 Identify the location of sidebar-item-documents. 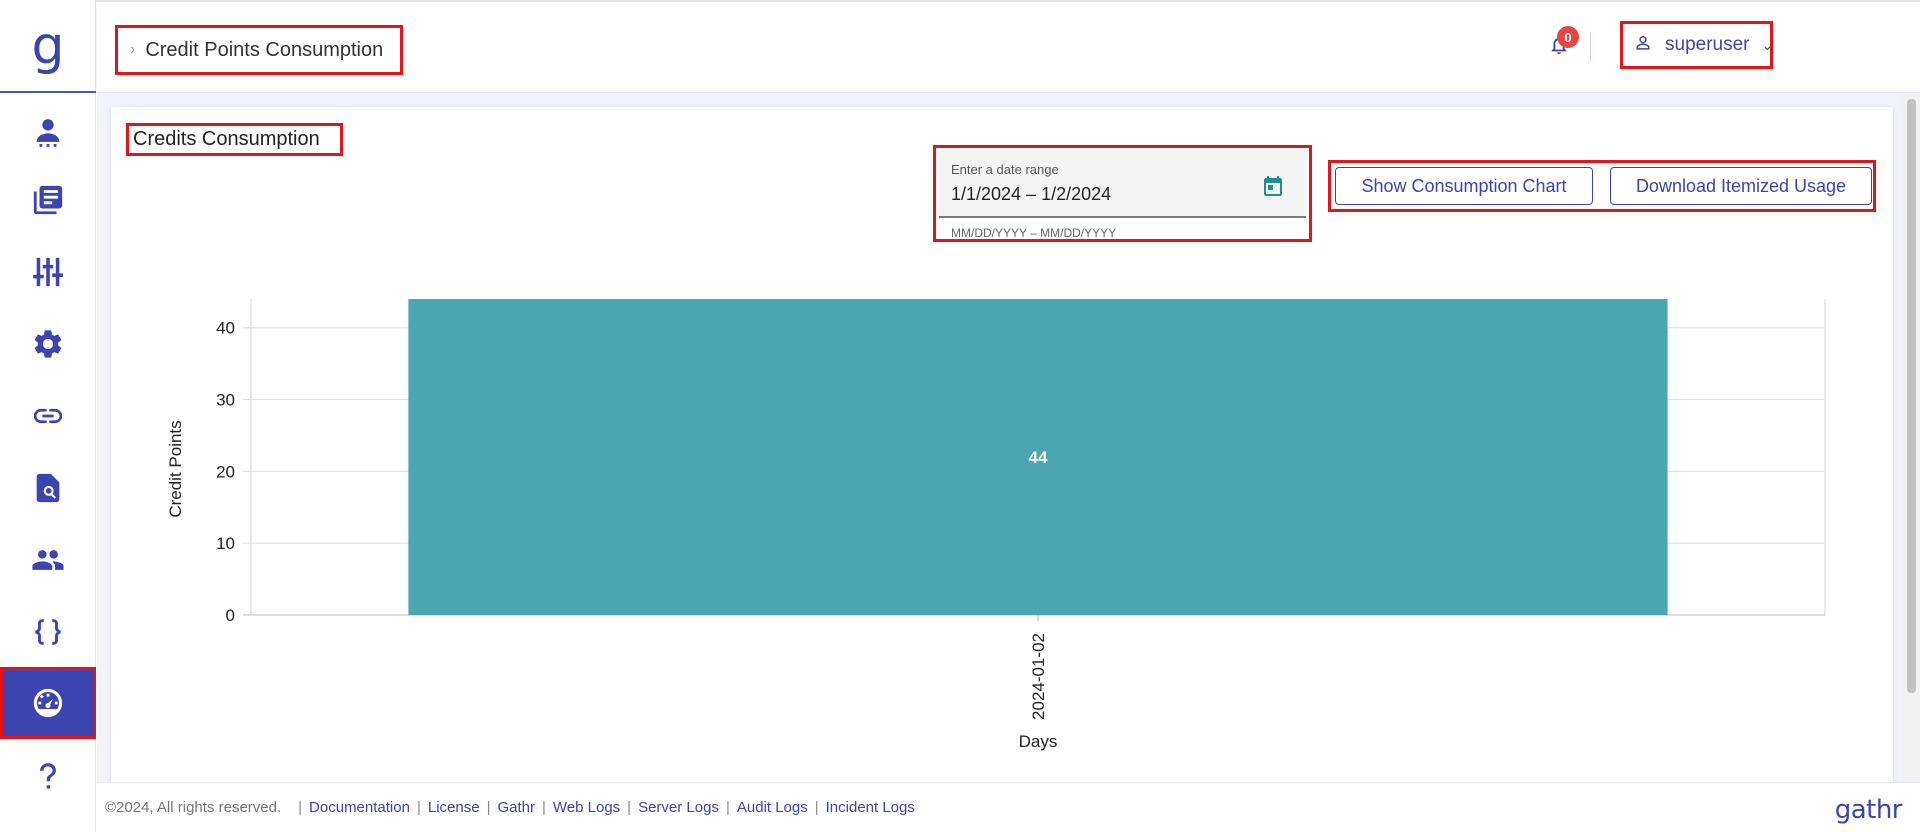
(48, 200).